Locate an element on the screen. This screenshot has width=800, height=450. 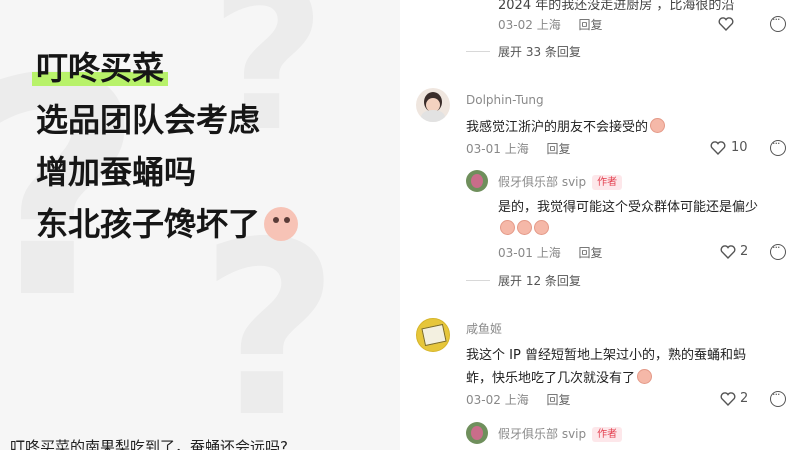
title-highlight: 叮咚买菜 is located at coordinates (100, 68).